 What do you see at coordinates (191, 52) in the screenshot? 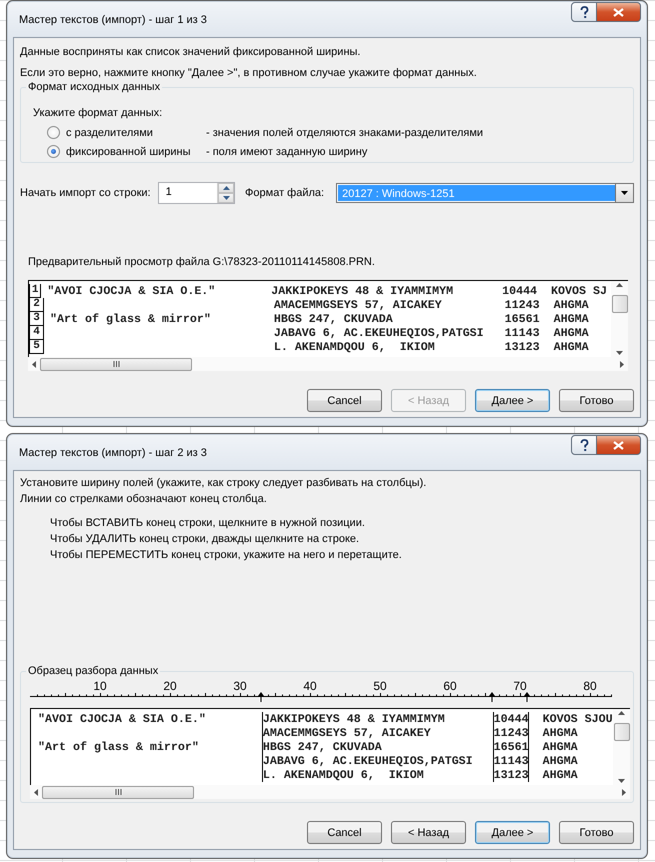
I see `instruction-text: Данные восприняты как список значений фиксированной ширины.` at bounding box center [191, 52].